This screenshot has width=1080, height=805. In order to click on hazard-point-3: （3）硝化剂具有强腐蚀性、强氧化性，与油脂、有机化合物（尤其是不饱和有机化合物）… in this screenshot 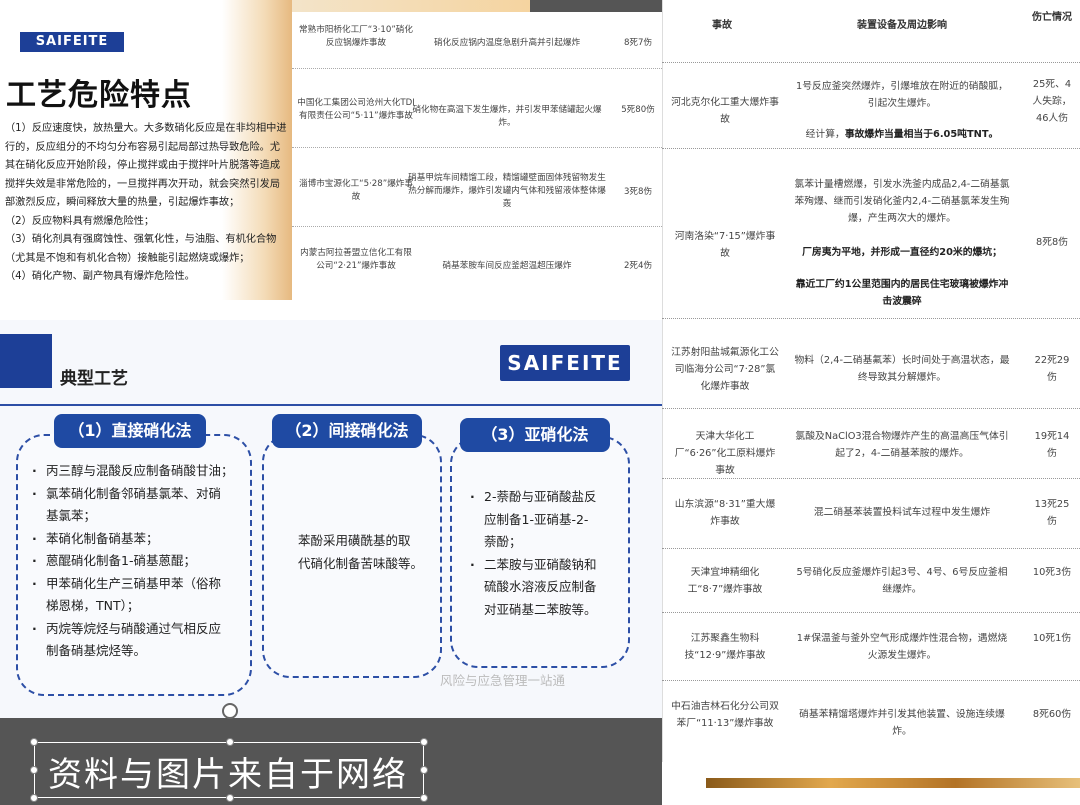, I will do `click(141, 249)`.